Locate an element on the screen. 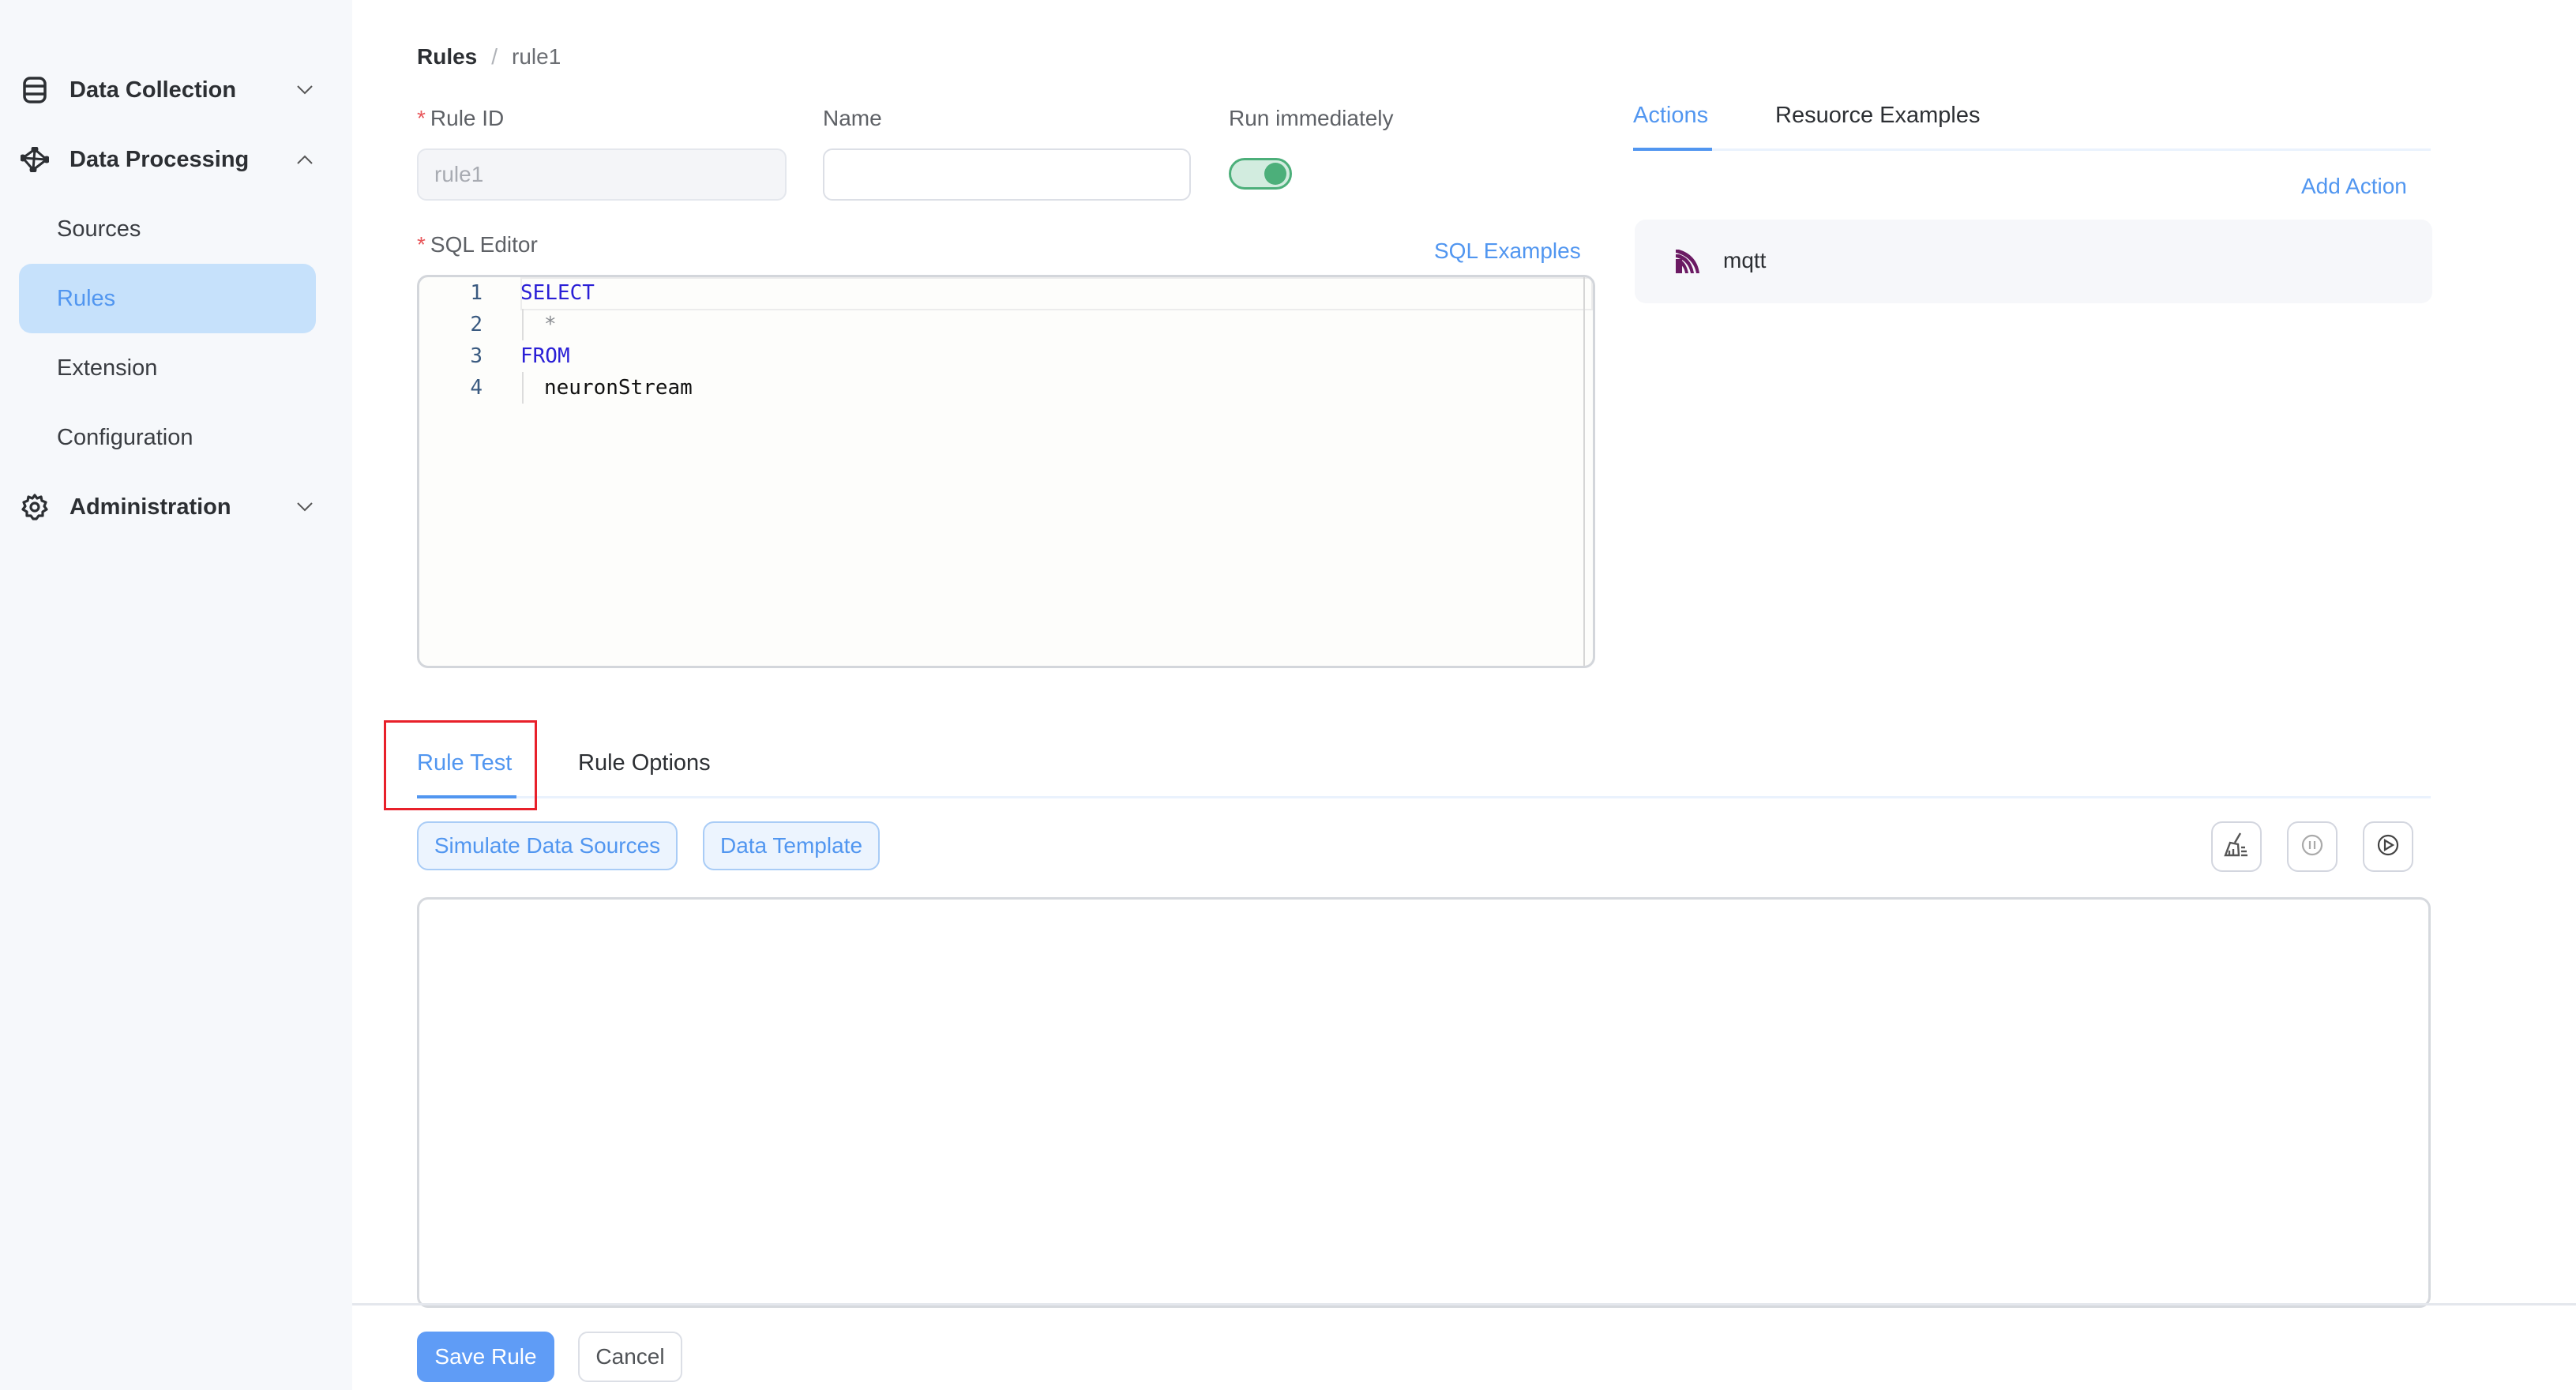  sql-editor-label: * SQL Editor is located at coordinates (477, 244).